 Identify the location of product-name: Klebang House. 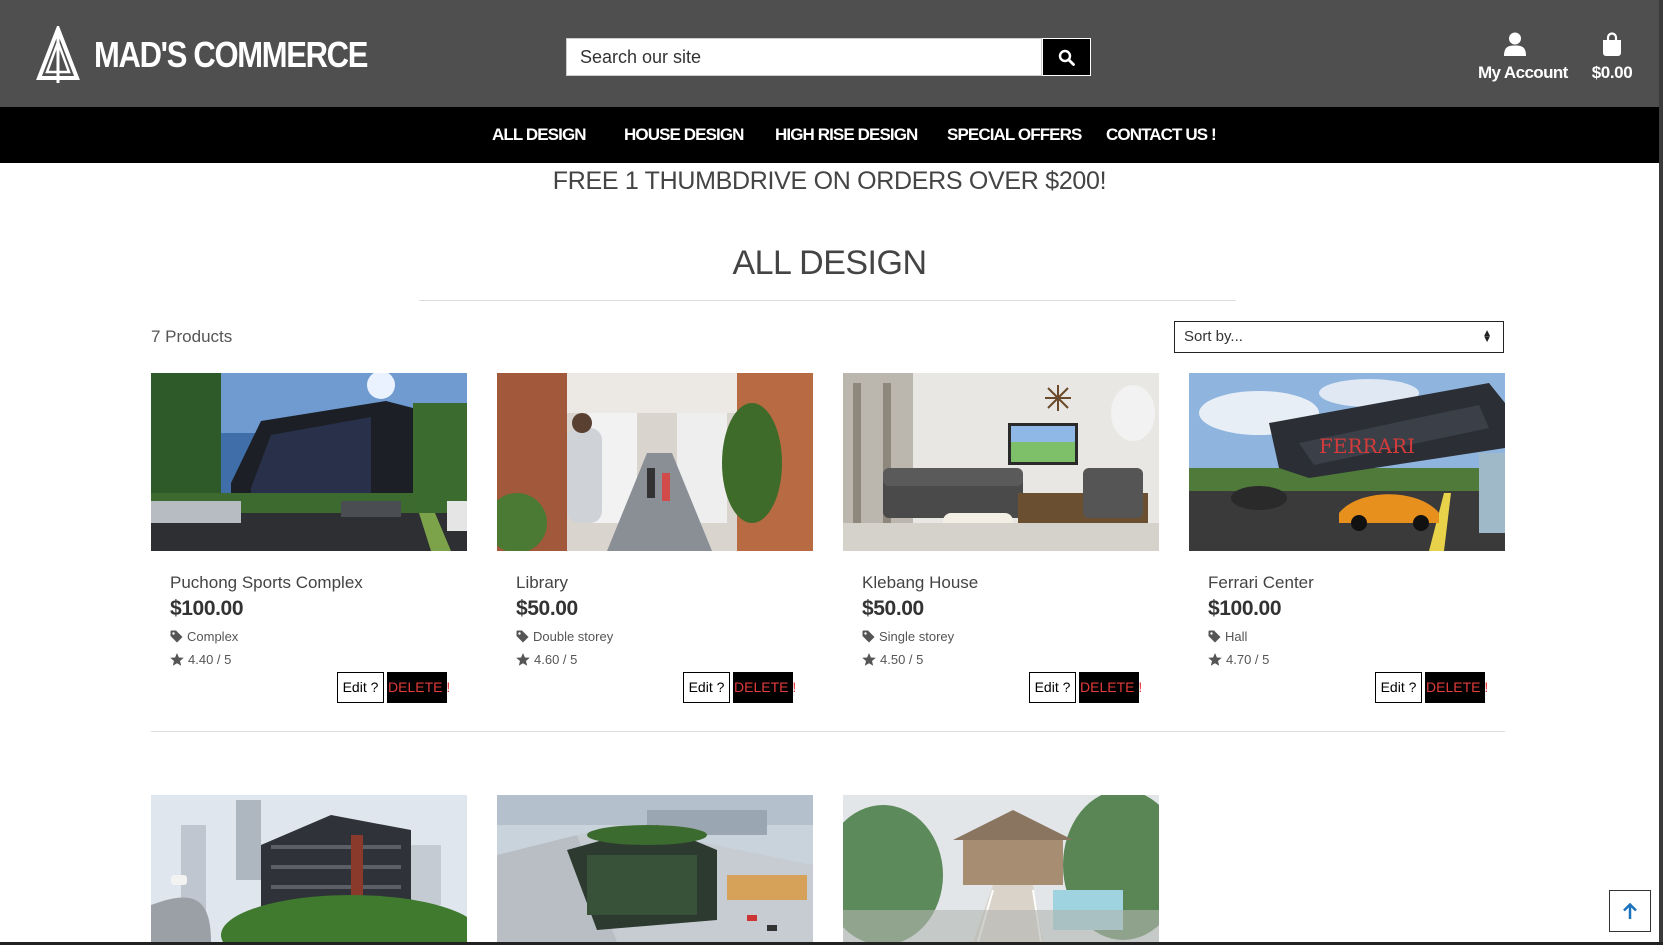
(920, 583).